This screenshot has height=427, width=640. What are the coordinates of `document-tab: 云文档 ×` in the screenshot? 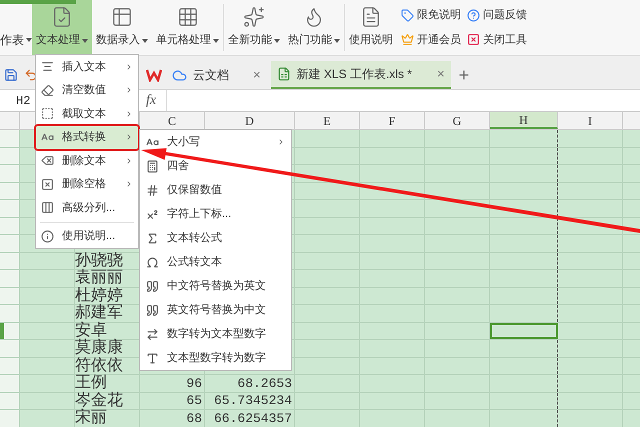 It's located at (216, 75).